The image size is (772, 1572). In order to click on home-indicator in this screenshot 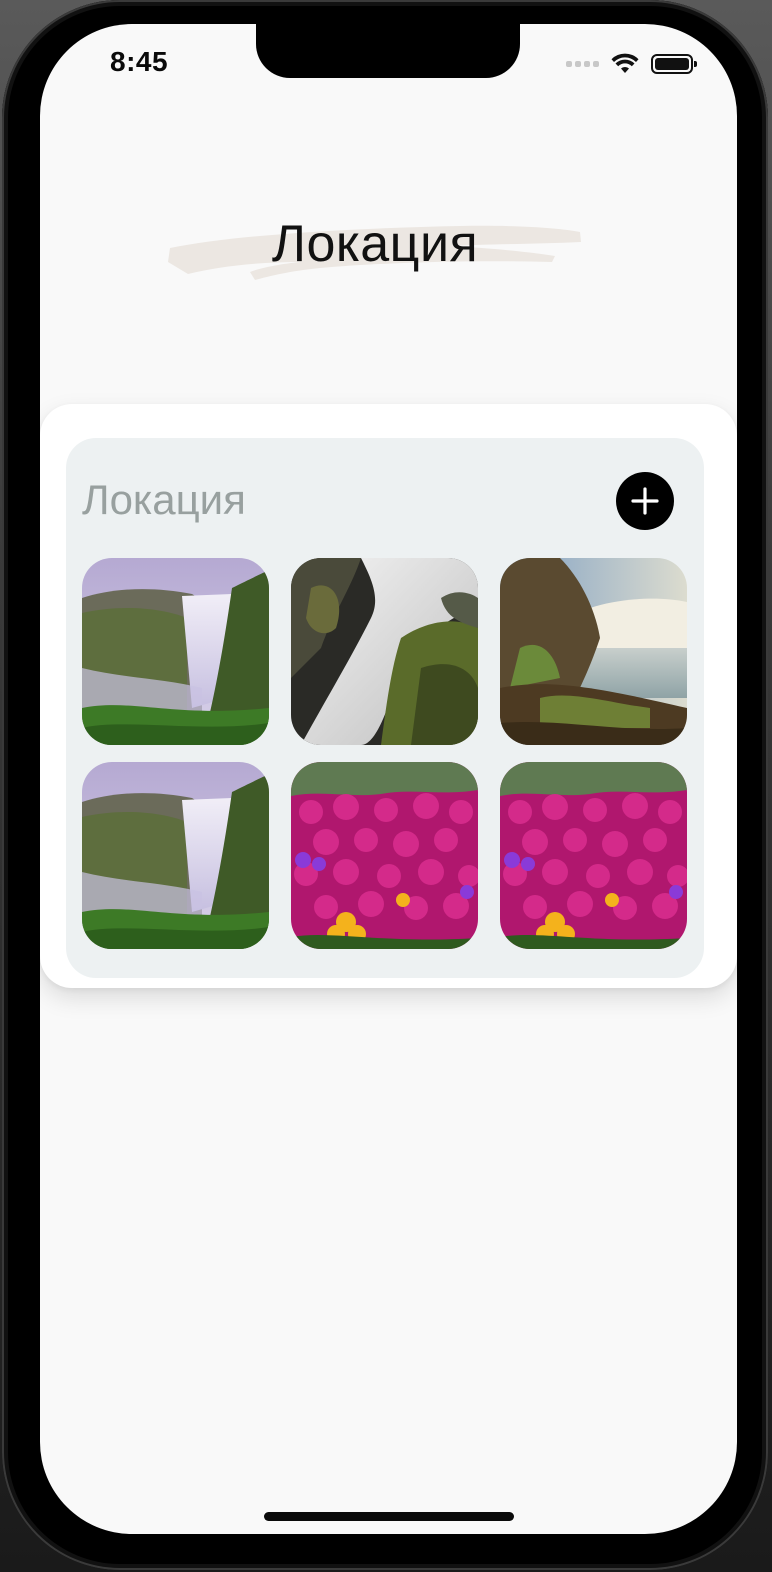, I will do `click(389, 1516)`.